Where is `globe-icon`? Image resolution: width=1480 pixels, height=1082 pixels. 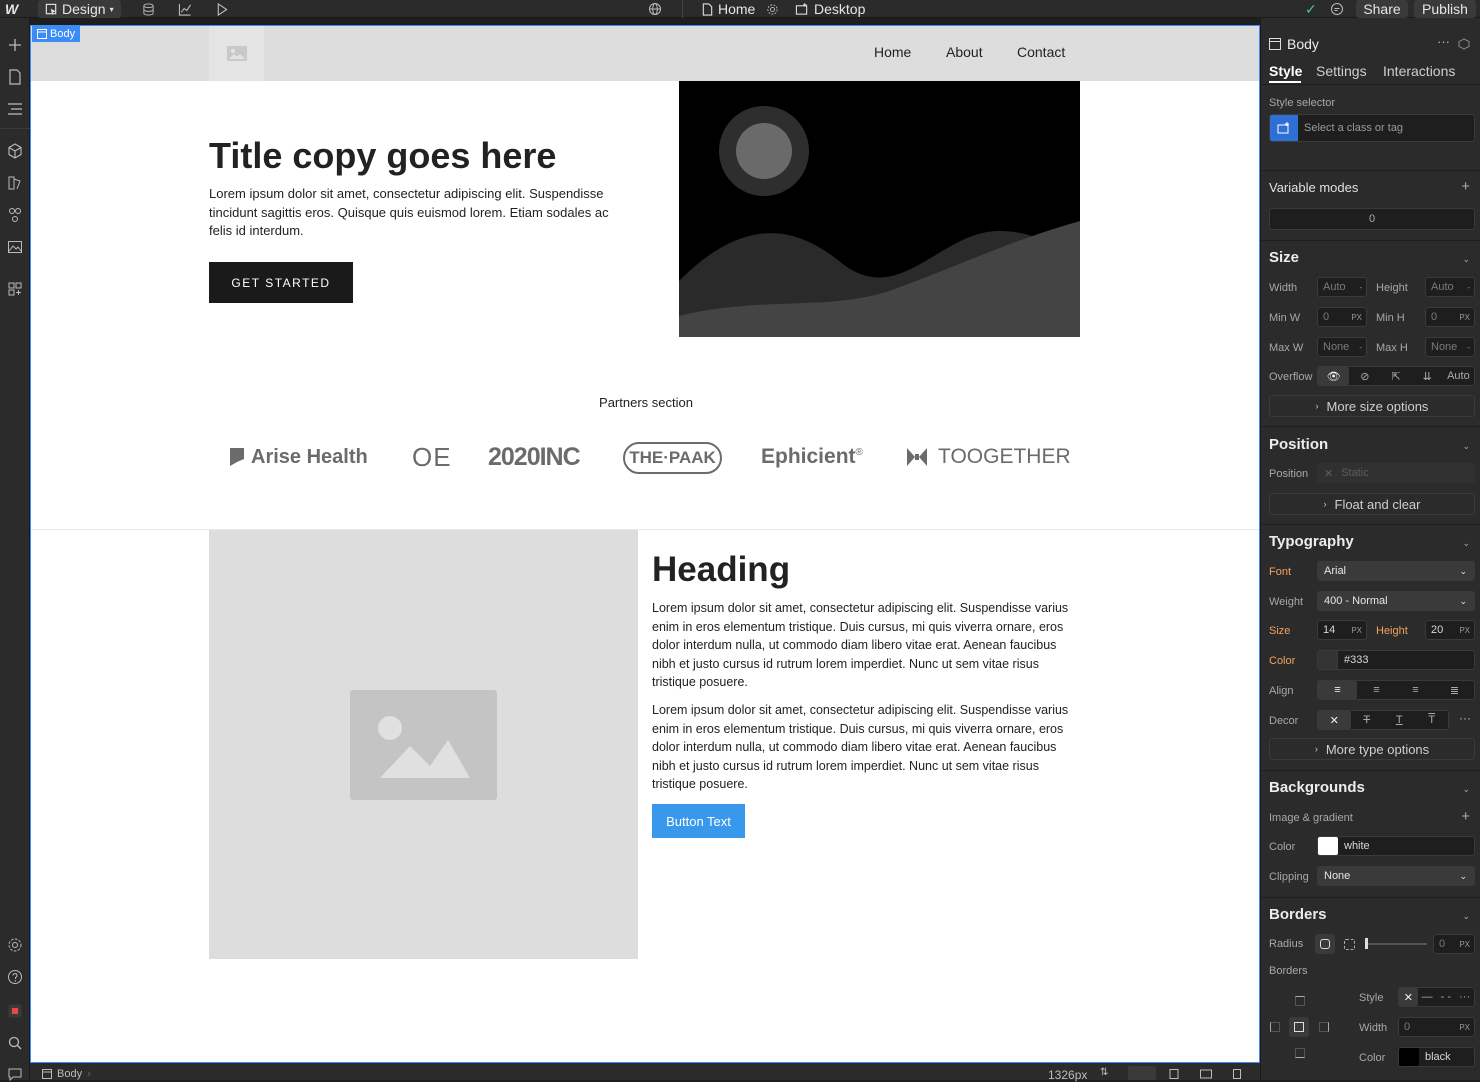 globe-icon is located at coordinates (655, 9).